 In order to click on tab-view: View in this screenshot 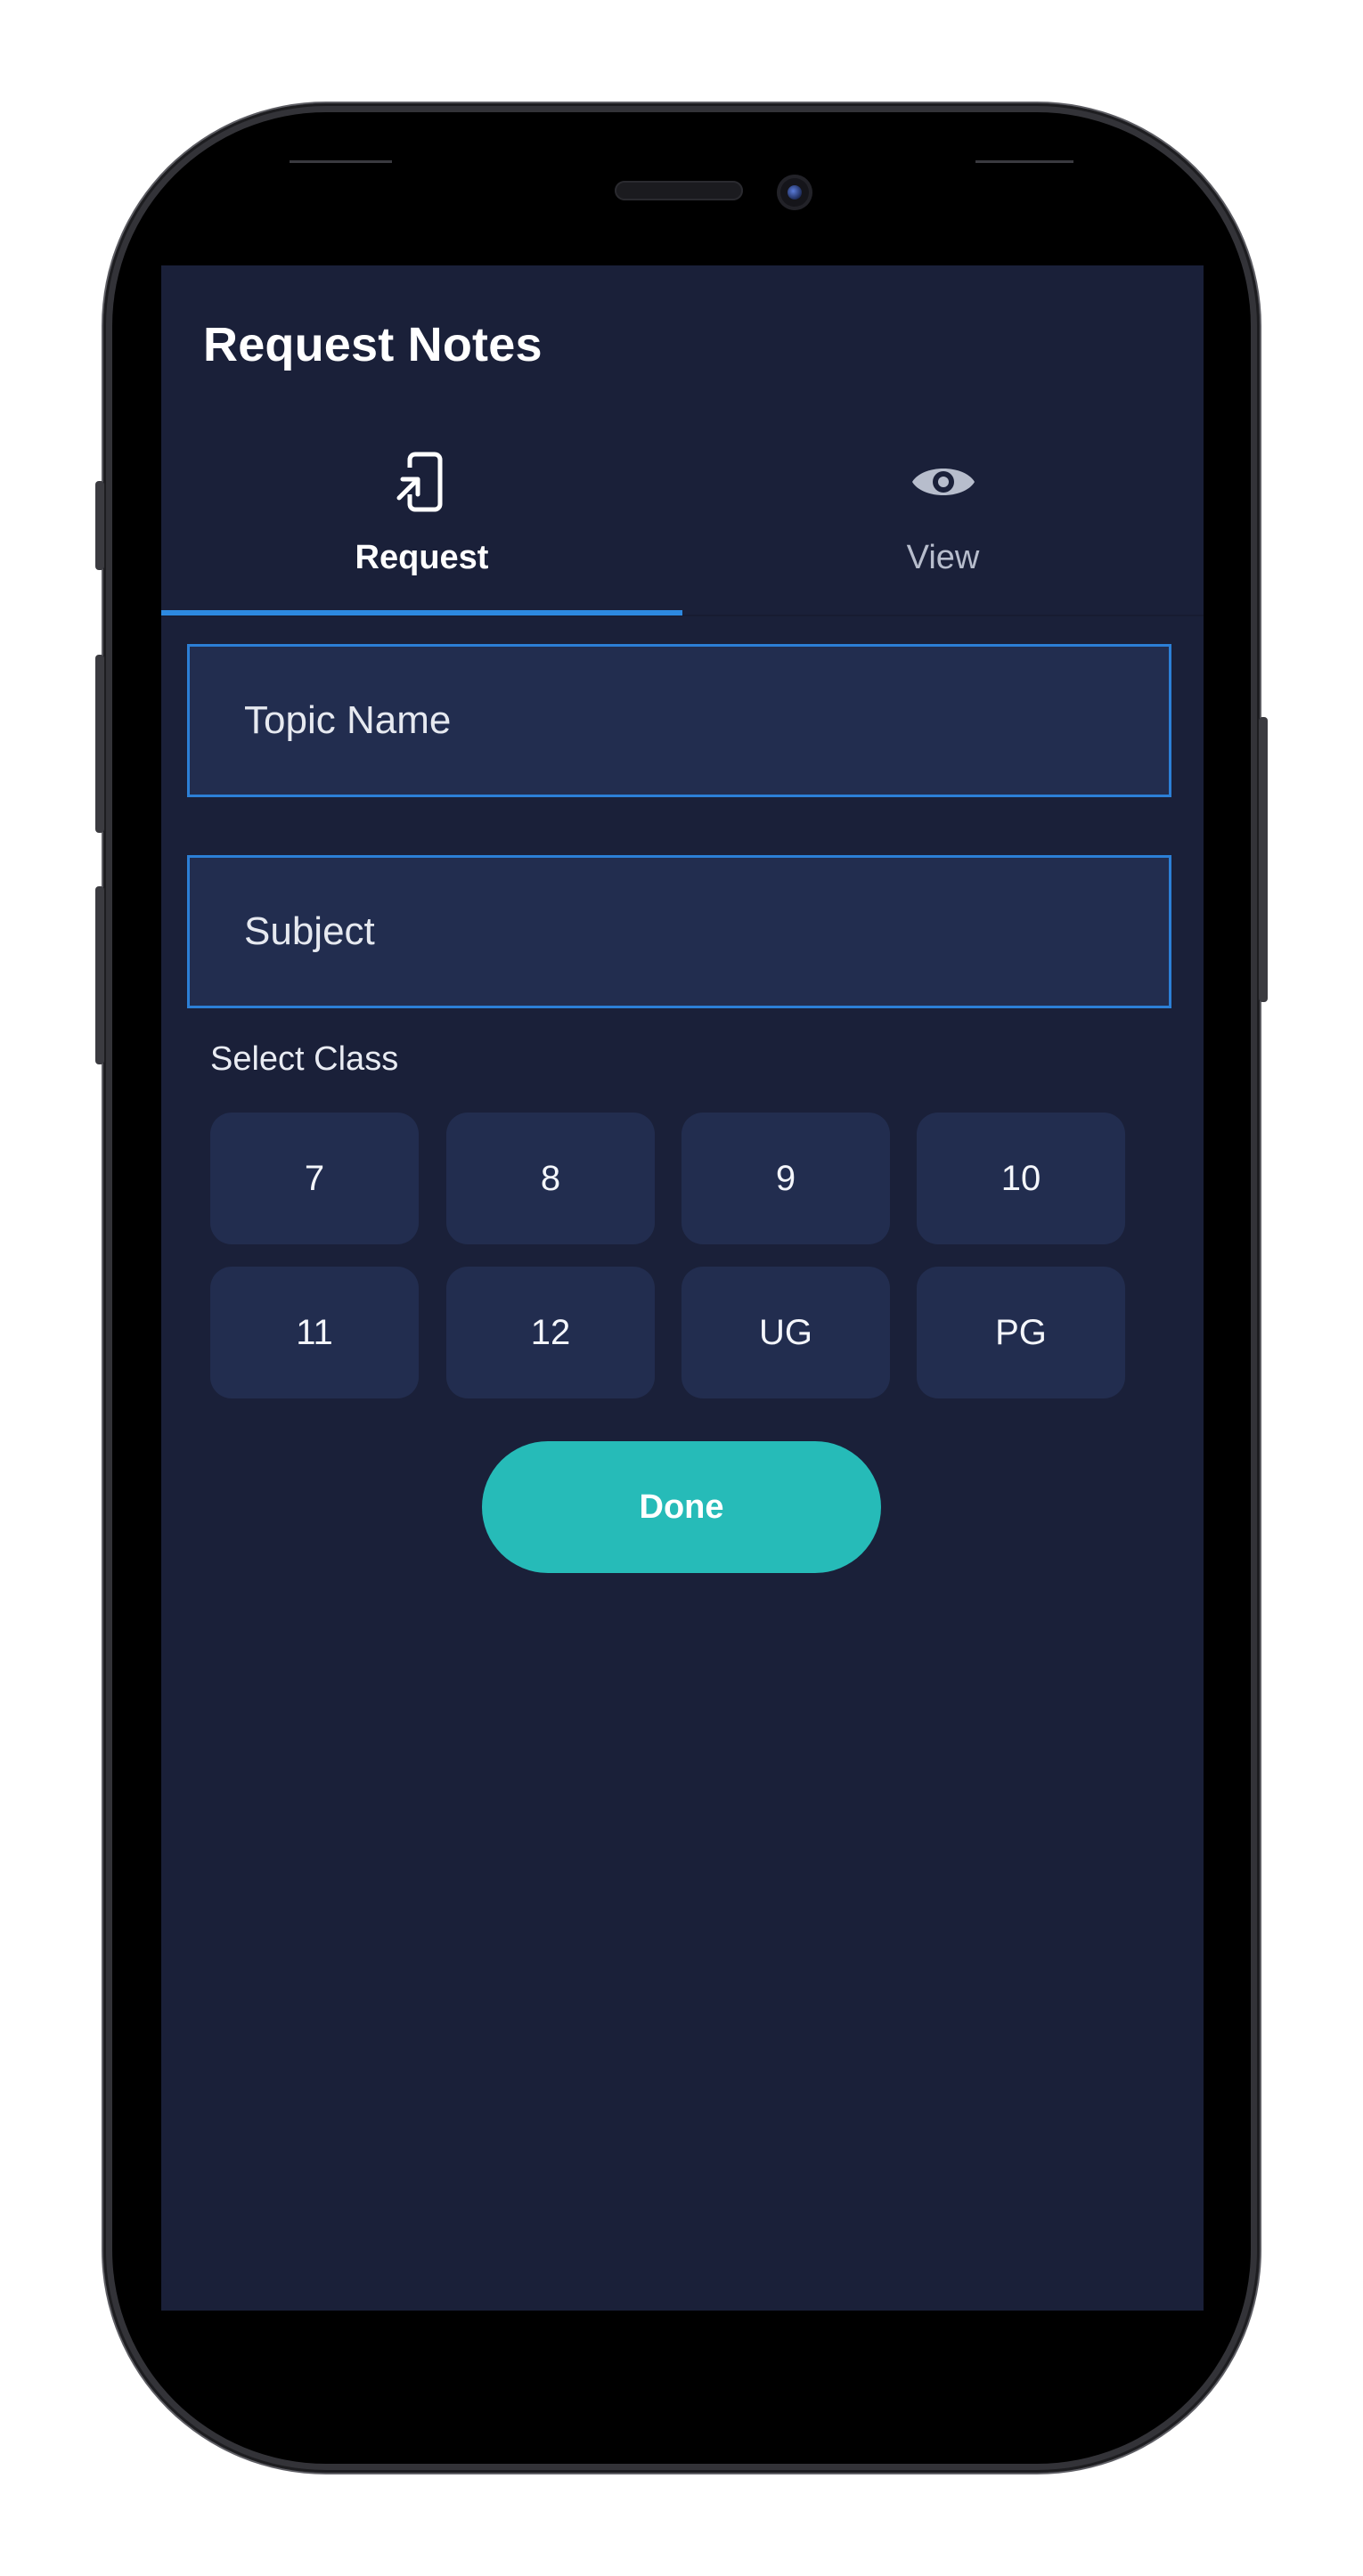, I will do `click(943, 522)`.